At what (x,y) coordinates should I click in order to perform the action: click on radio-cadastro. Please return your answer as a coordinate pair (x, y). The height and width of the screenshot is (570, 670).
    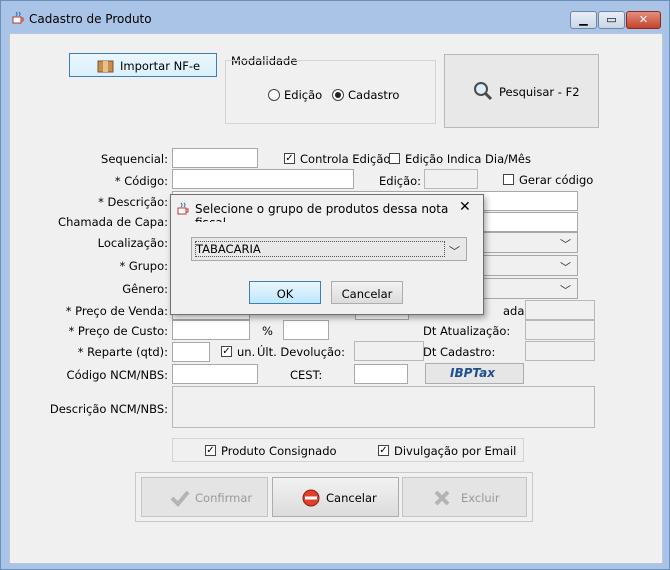
    Looking at the image, I should click on (338, 95).